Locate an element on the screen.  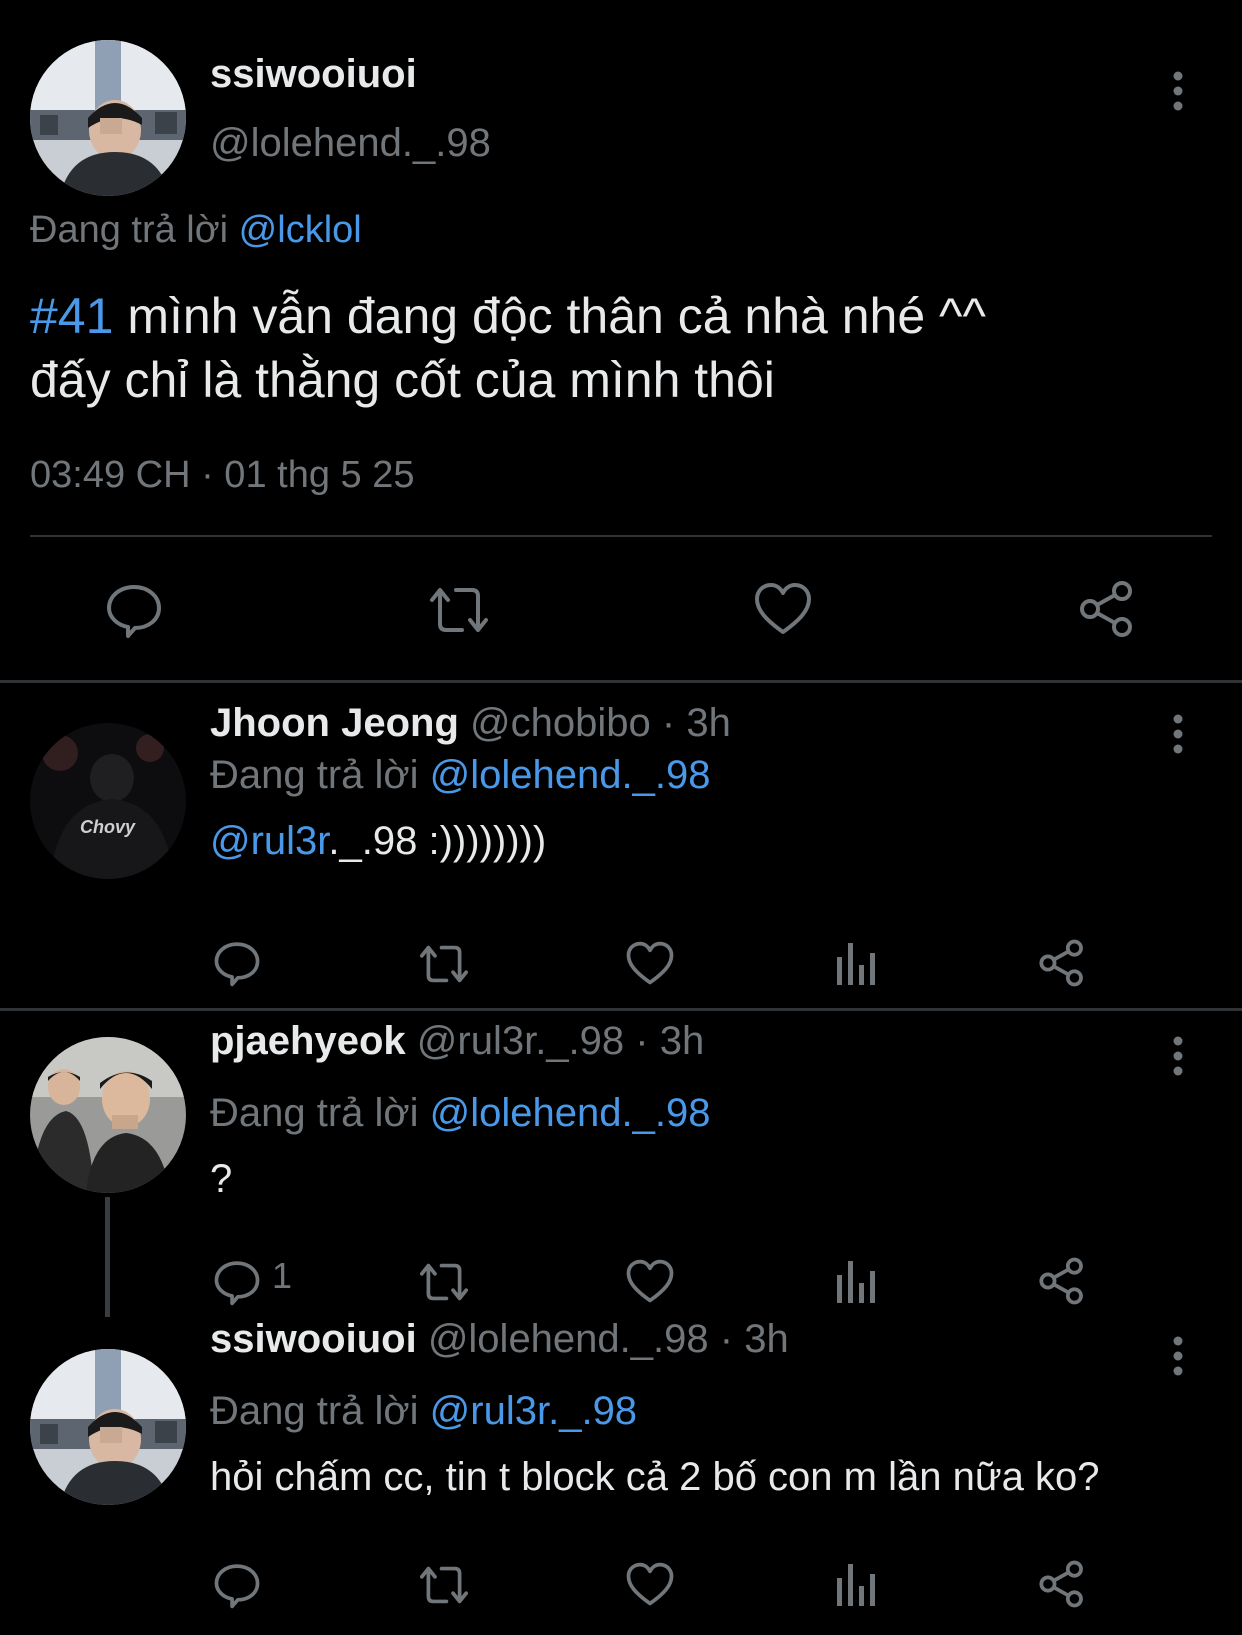
reply-text: ? is located at coordinates (221, 1179).